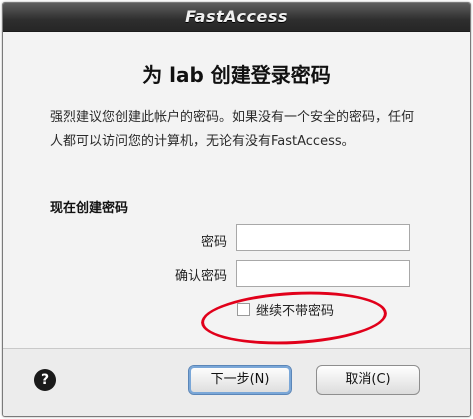 The width and height of the screenshot is (473, 419). Describe the element at coordinates (323, 237) in the screenshot. I see `password-input` at that location.